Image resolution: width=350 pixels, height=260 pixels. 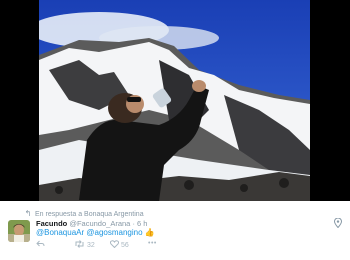 What do you see at coordinates (90, 245) in the screenshot?
I see `retweet-count: 32` at bounding box center [90, 245].